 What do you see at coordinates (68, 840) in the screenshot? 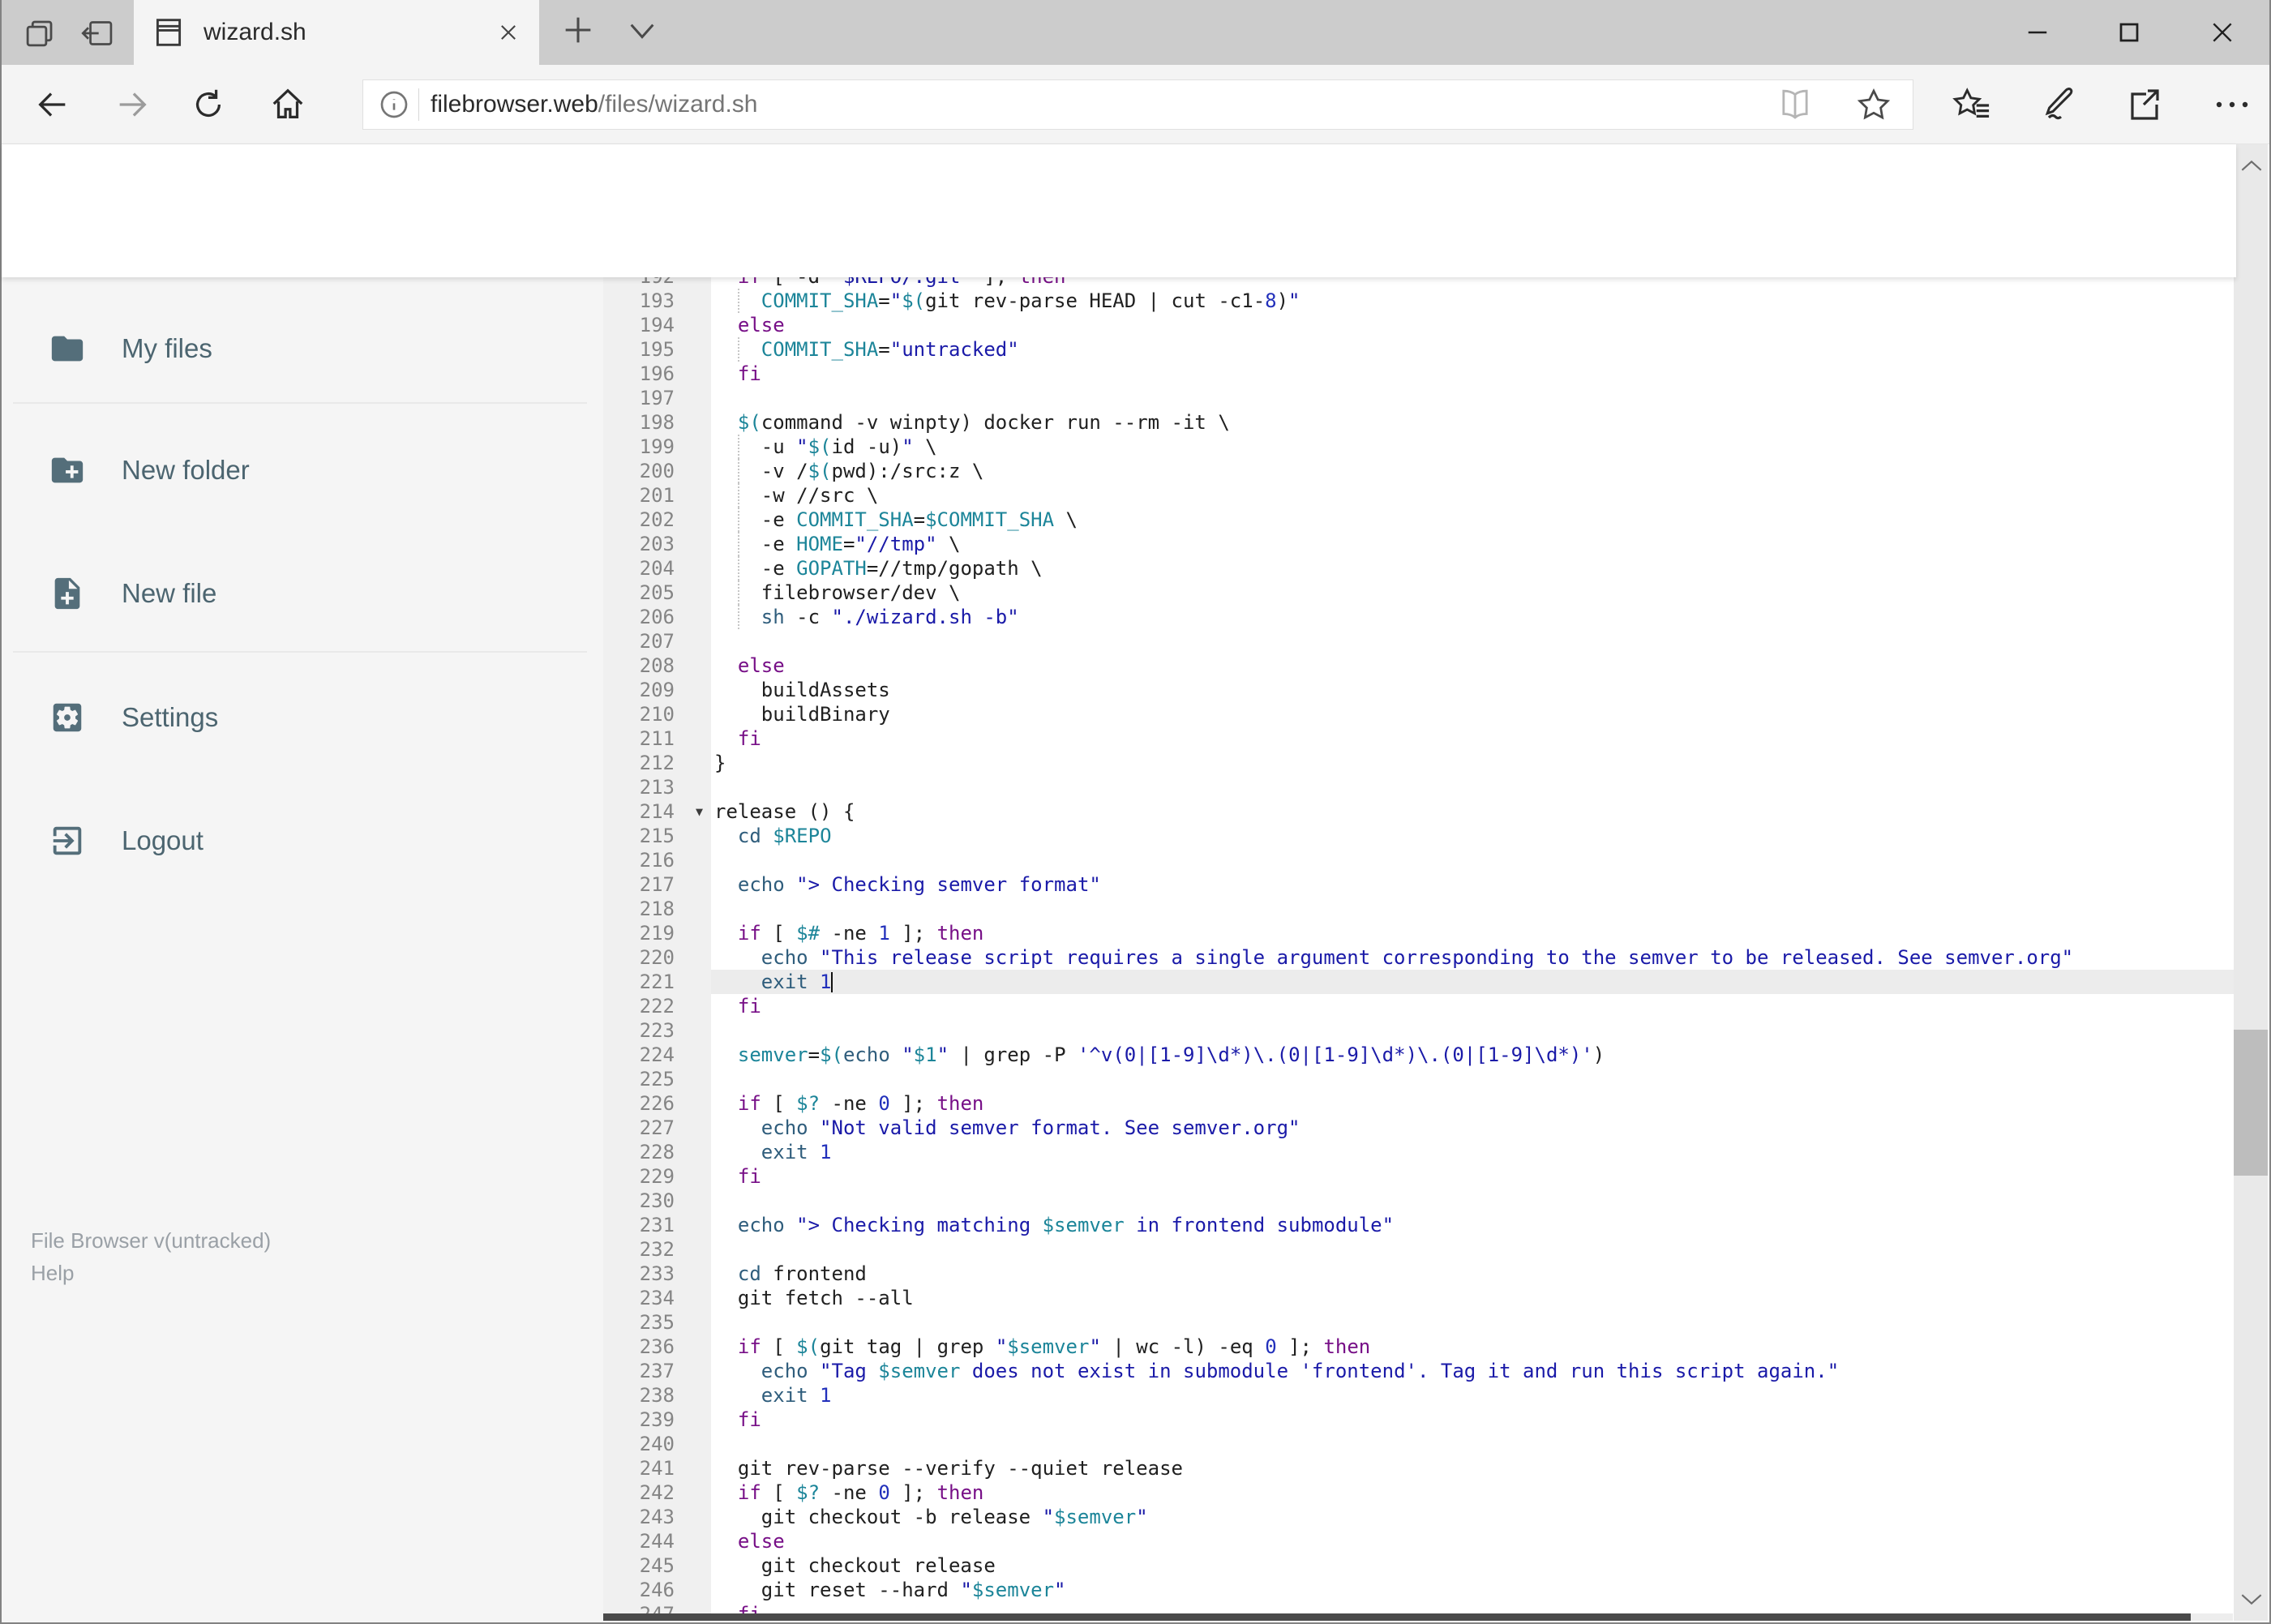
I see `logout-icon` at bounding box center [68, 840].